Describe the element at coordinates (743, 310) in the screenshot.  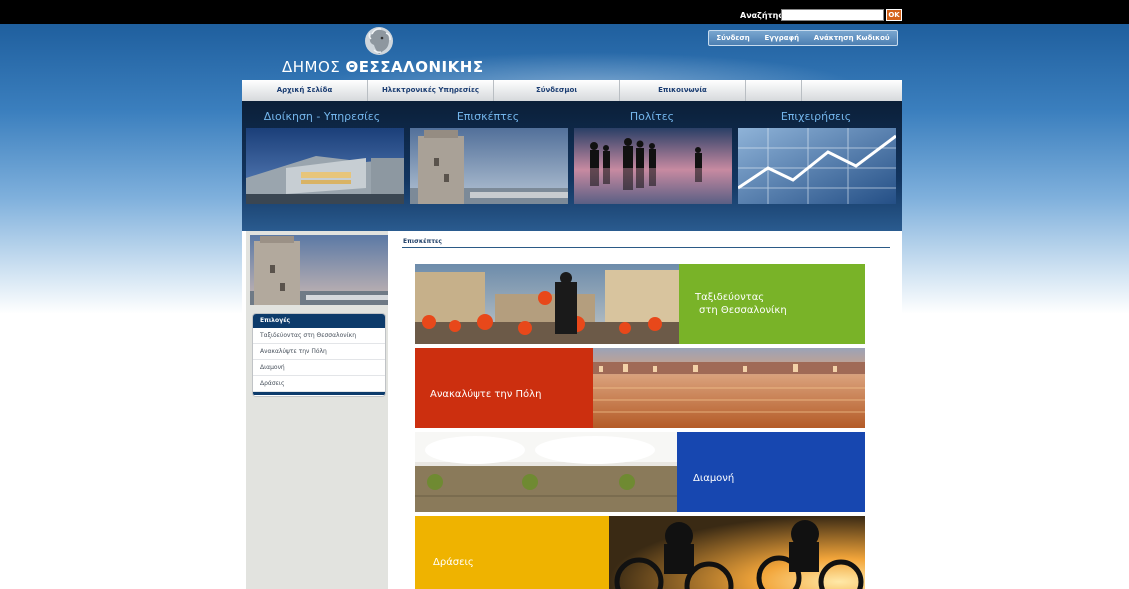
I see `tile-traveling-line2: στη Θεσσαλονίκη` at that location.